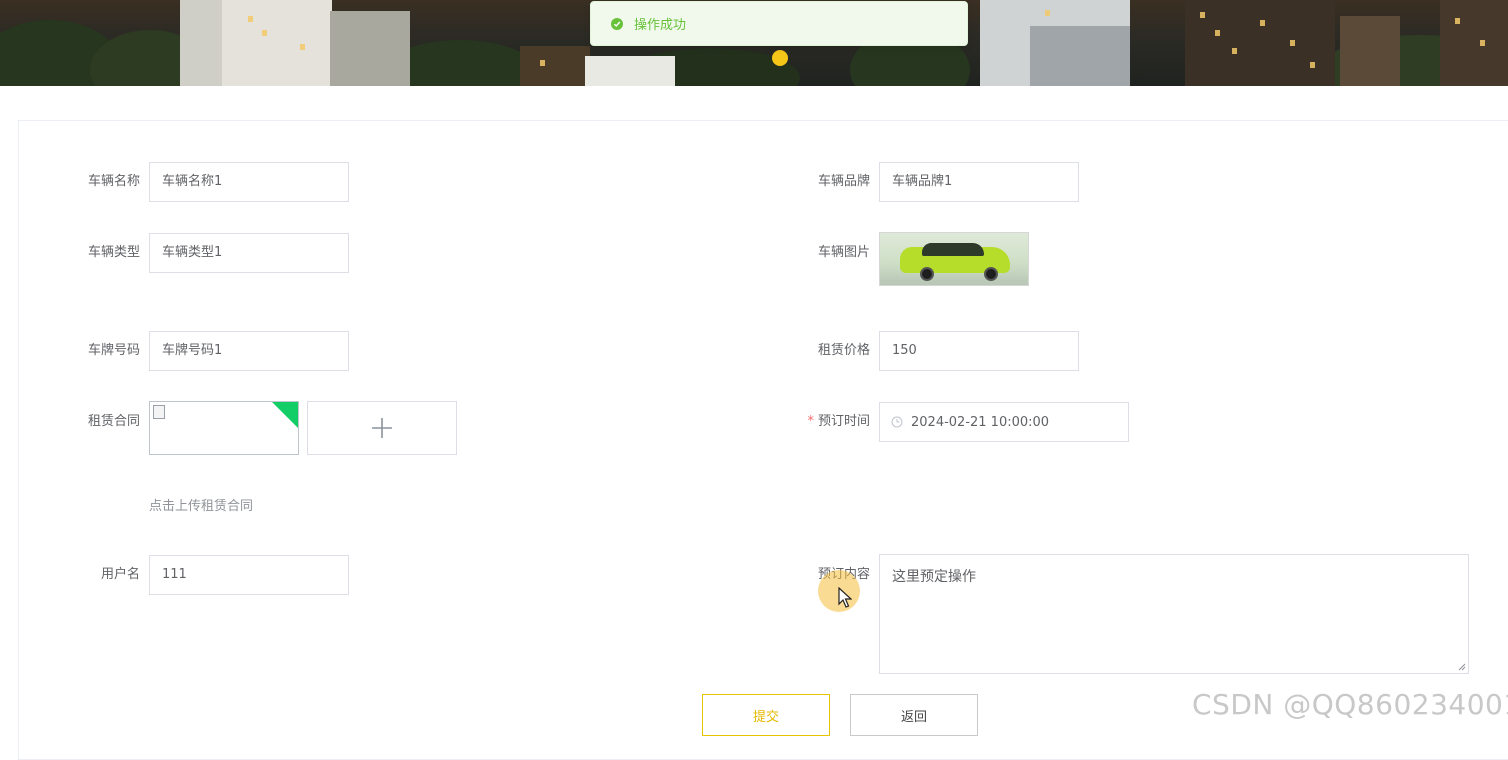  What do you see at coordinates (845, 597) in the screenshot?
I see `mouse-cursor-icon` at bounding box center [845, 597].